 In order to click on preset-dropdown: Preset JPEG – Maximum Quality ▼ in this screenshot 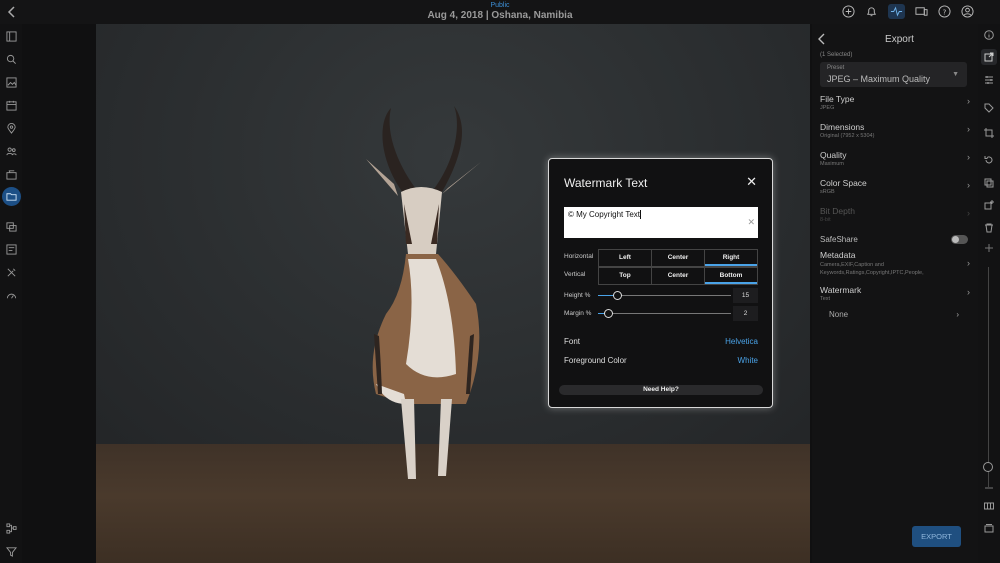, I will do `click(893, 74)`.